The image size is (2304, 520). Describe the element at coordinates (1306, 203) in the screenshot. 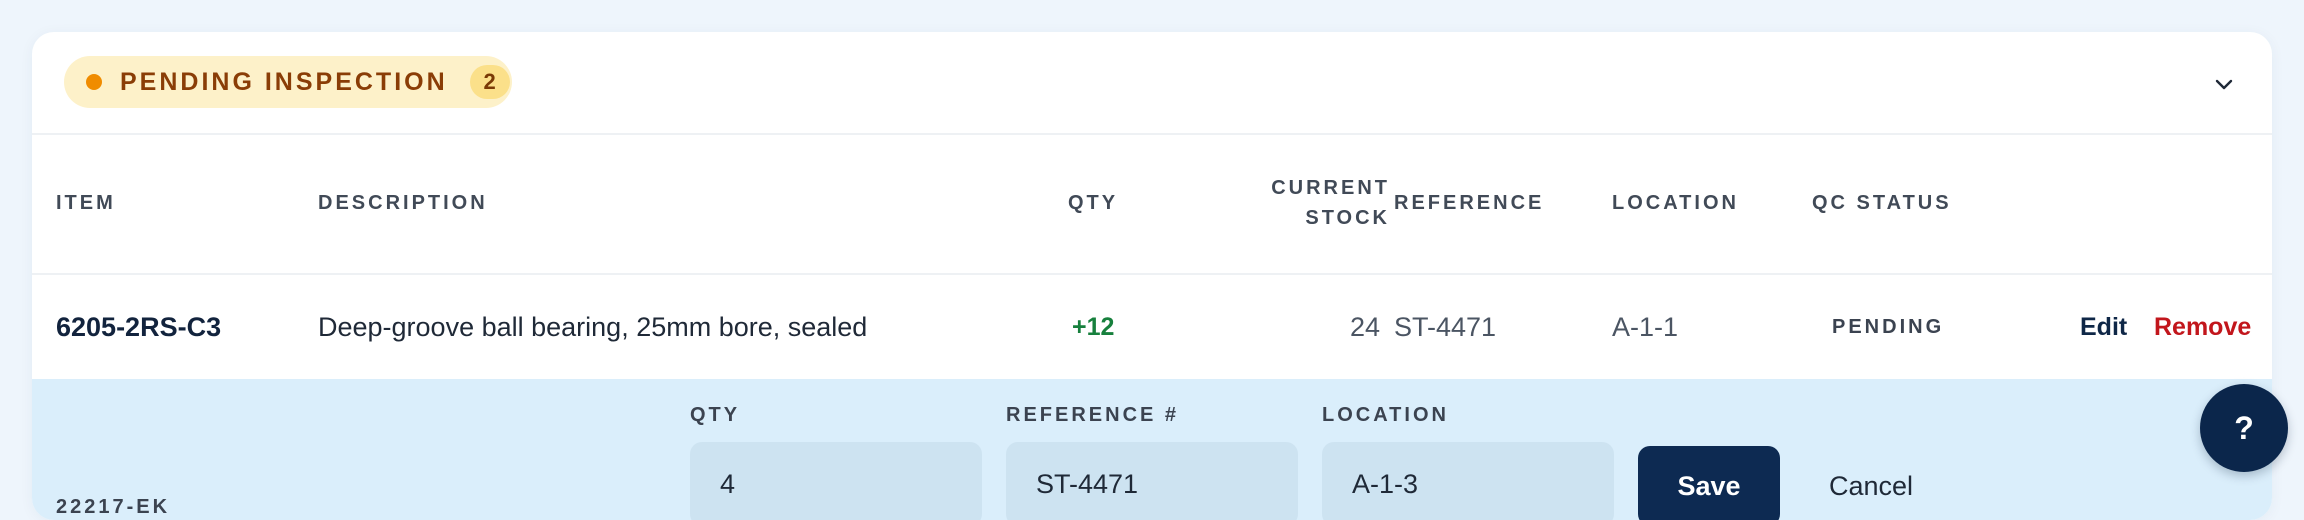

I see `header-current-stock: CURRENT STOCK` at that location.